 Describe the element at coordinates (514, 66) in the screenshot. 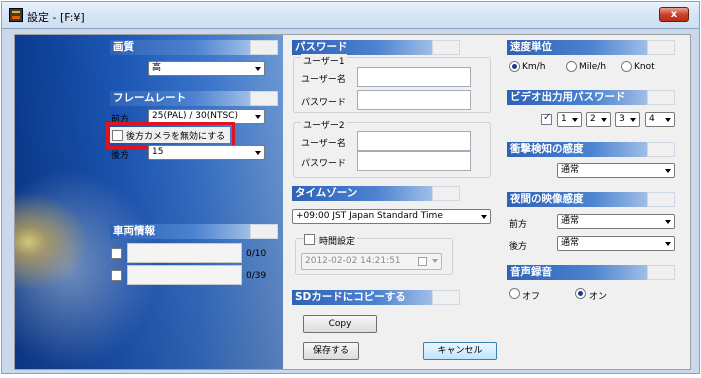

I see `speed-unit-kmh-radio` at that location.